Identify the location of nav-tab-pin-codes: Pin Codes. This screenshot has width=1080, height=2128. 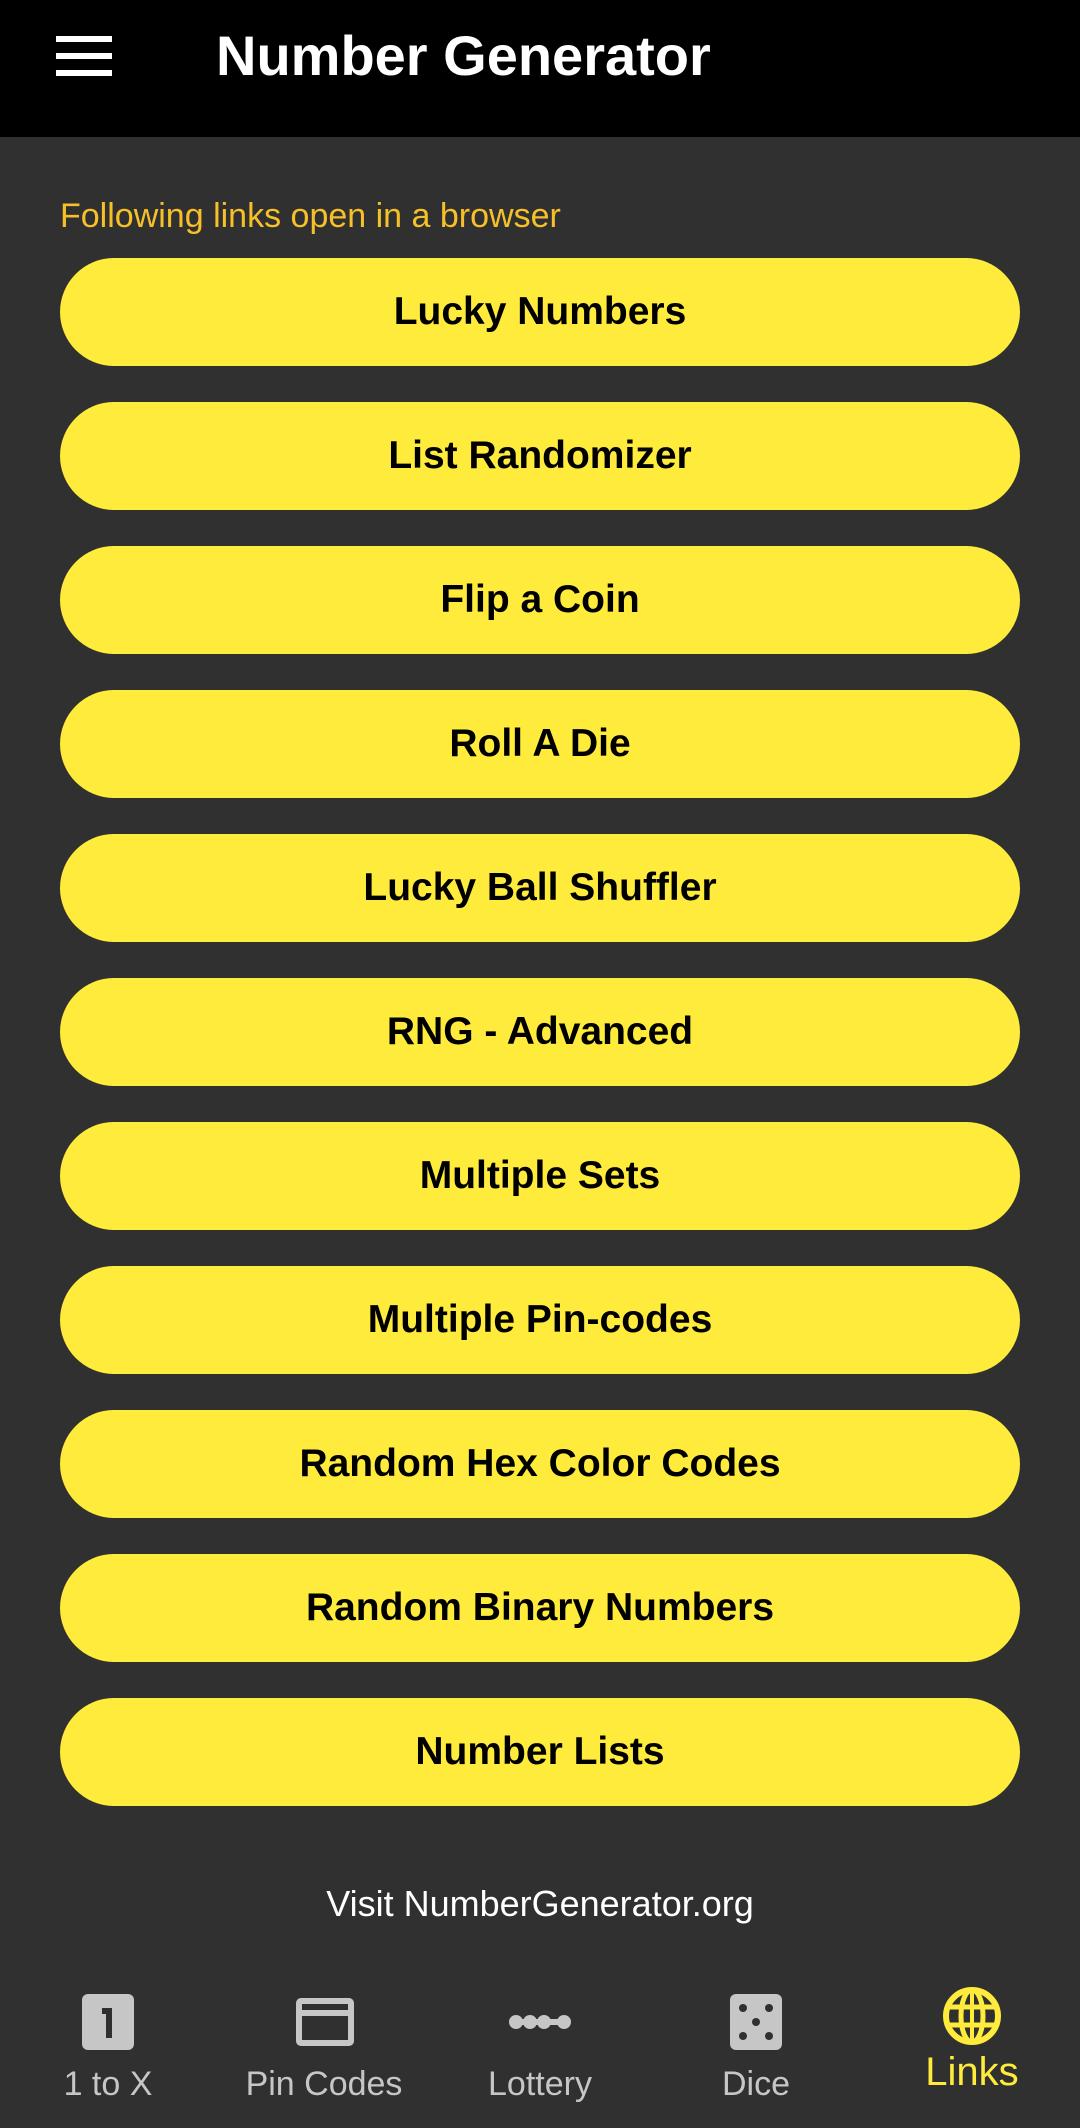
(324, 2049).